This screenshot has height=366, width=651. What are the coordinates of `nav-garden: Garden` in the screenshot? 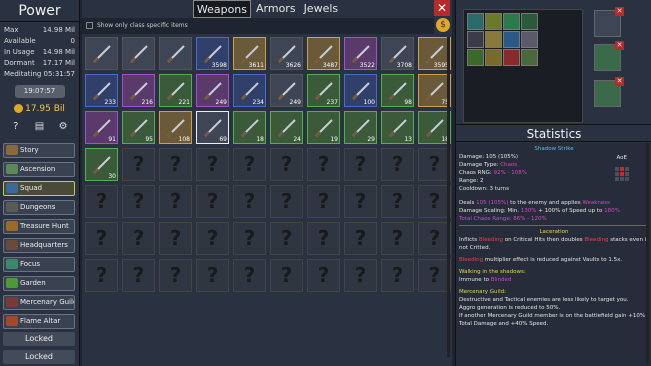 It's located at (39, 283).